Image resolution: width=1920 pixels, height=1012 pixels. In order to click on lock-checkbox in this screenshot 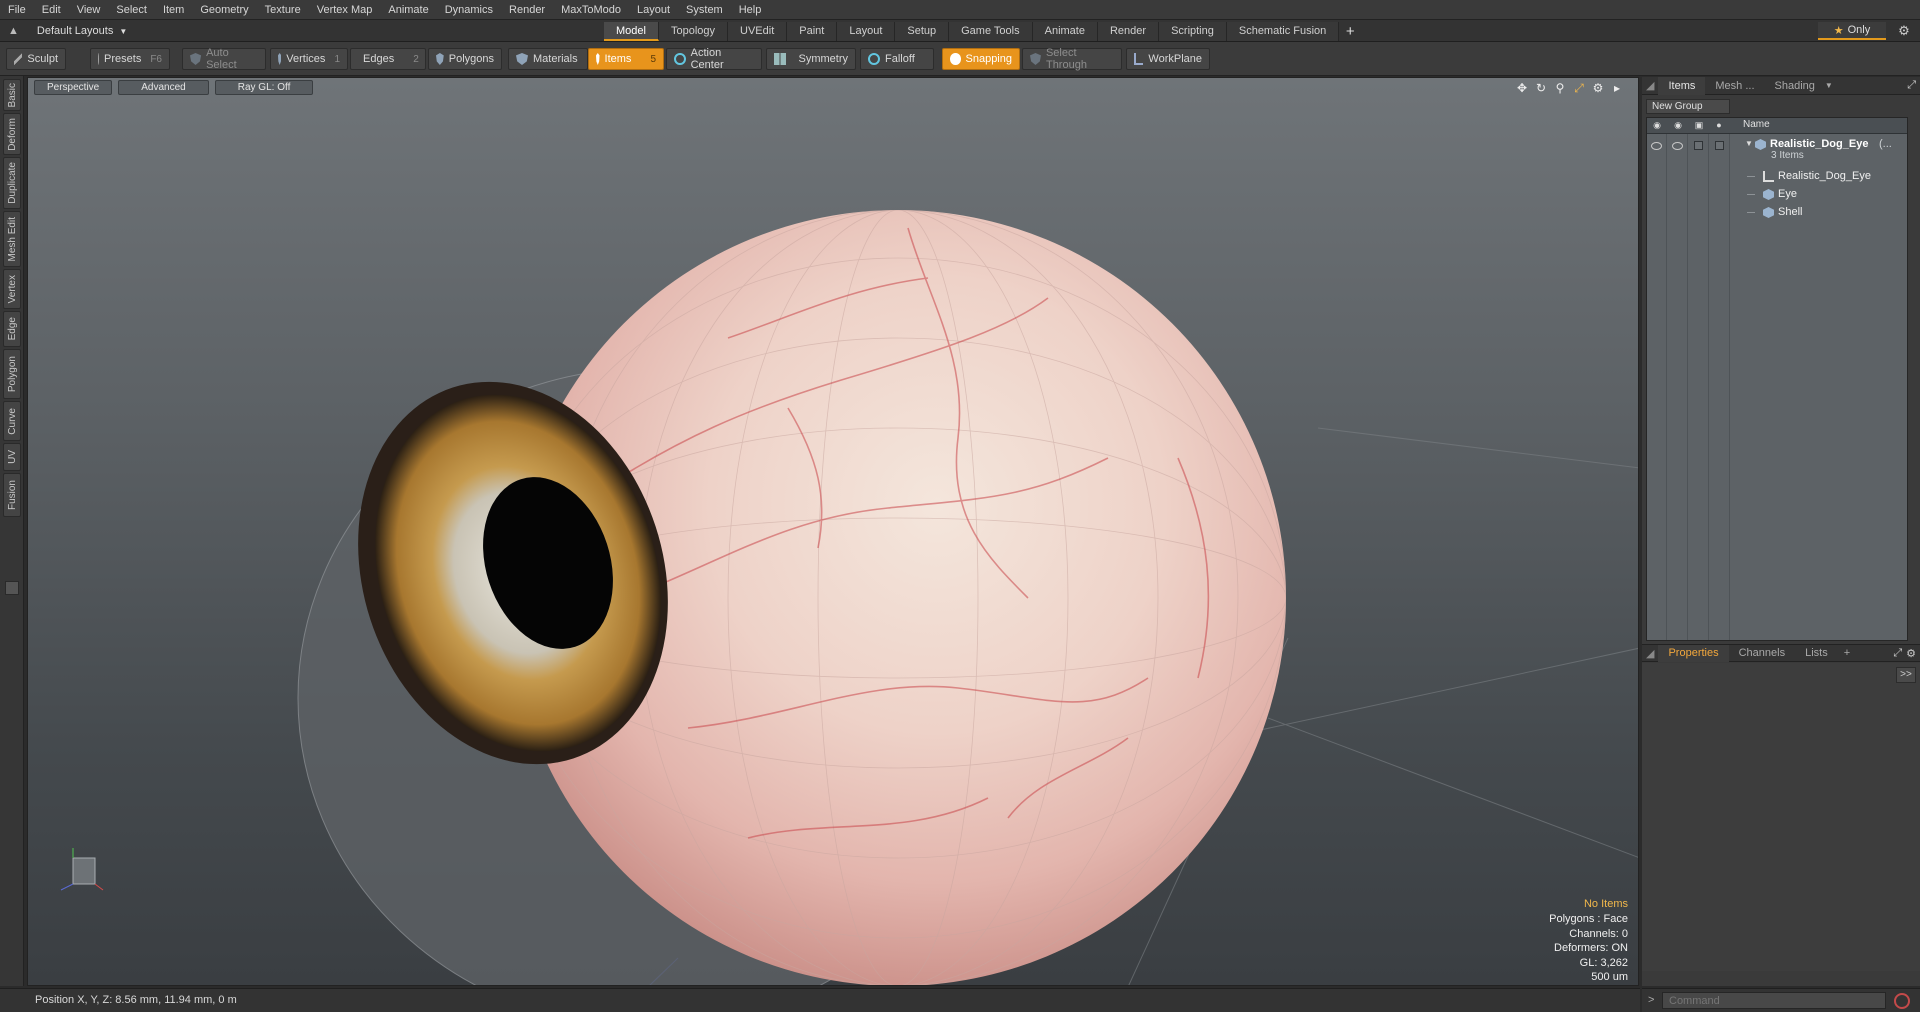, I will do `click(1698, 145)`.